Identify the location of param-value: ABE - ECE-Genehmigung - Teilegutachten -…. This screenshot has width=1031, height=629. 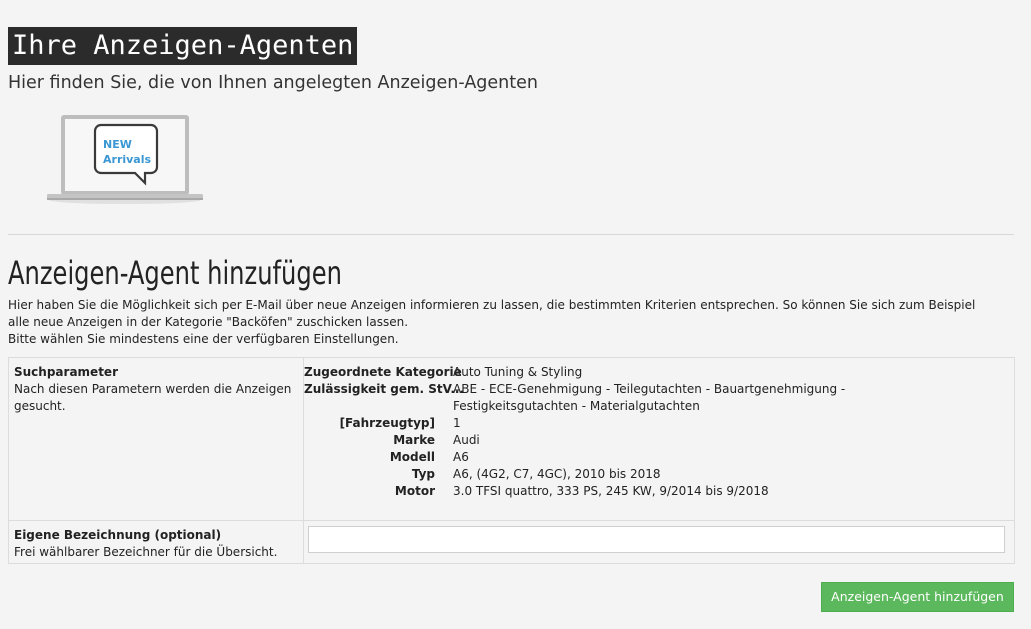
(649, 397).